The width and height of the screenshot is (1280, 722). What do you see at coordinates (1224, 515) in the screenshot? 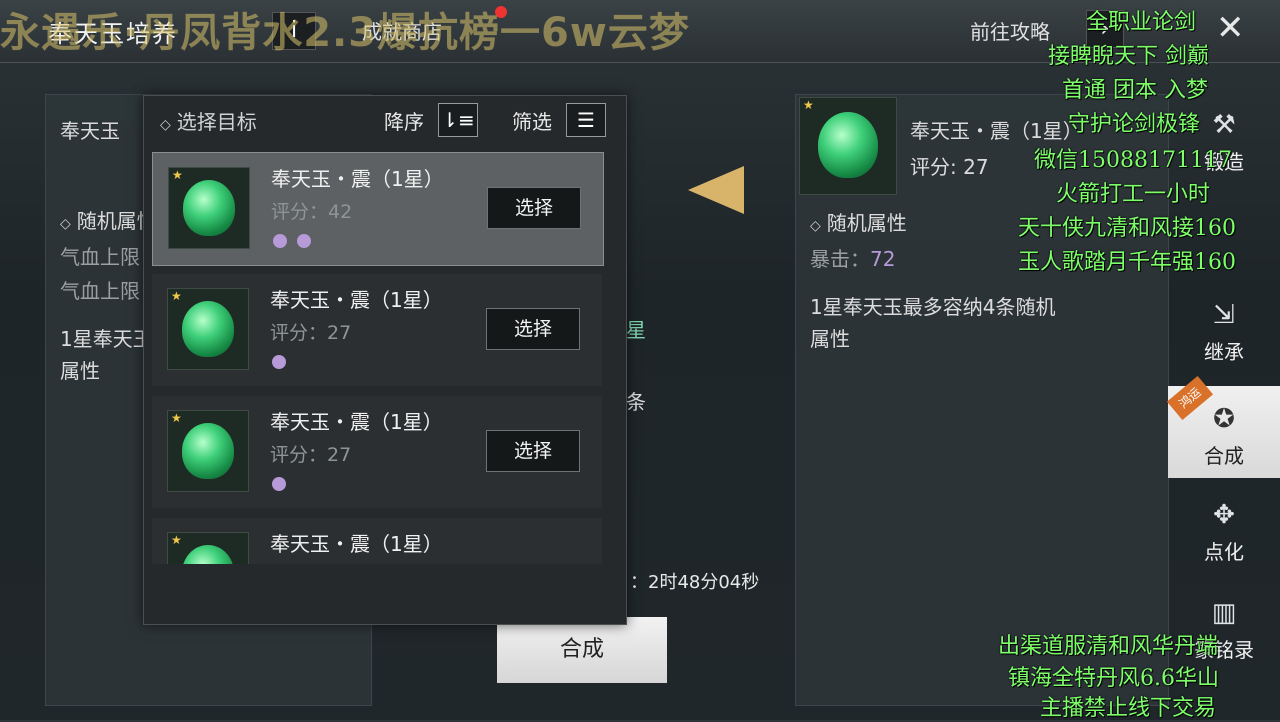
I see `enchant-icon: ✥` at bounding box center [1224, 515].